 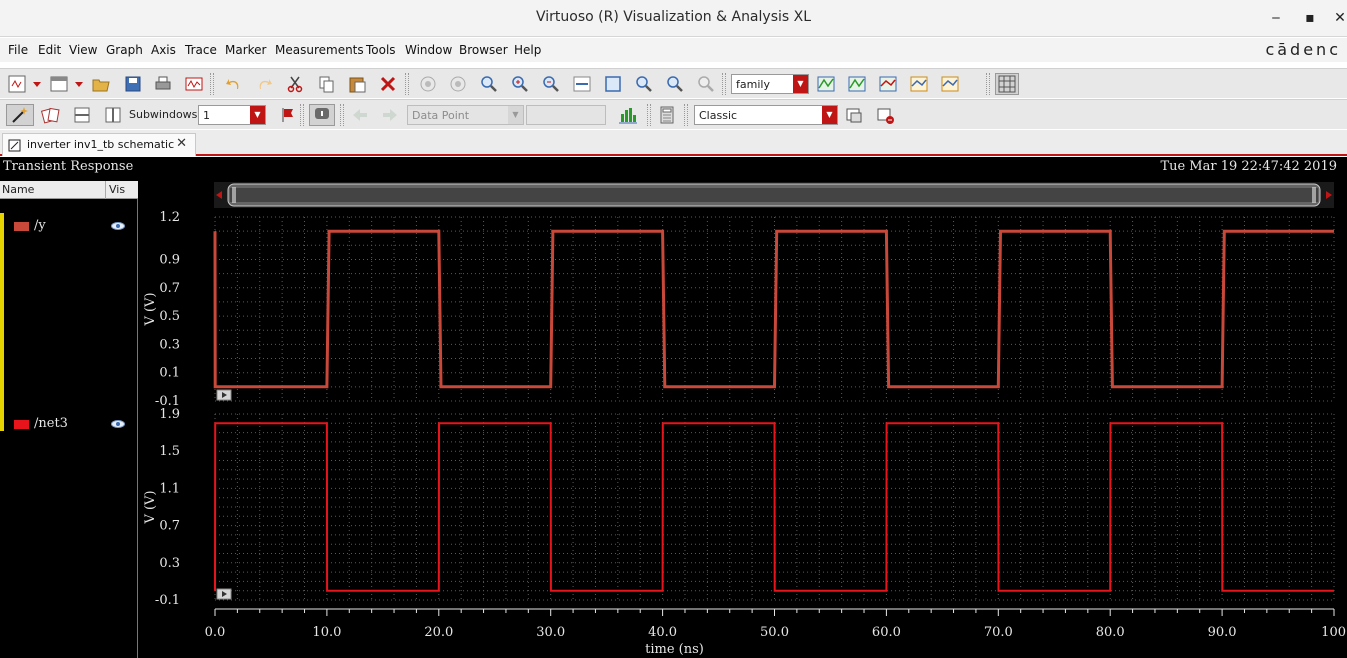 What do you see at coordinates (18, 50) in the screenshot?
I see `menu-file: File` at bounding box center [18, 50].